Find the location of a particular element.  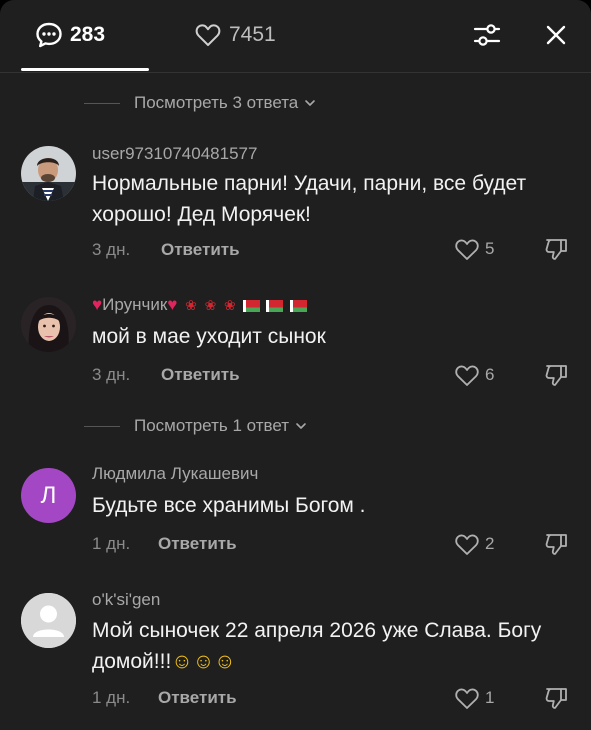

comment-username: user97310740481577 is located at coordinates (174, 154).